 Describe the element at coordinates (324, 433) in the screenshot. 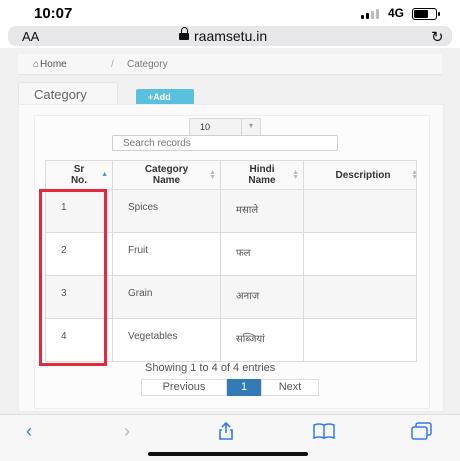

I see `bookmarks-icon` at that location.